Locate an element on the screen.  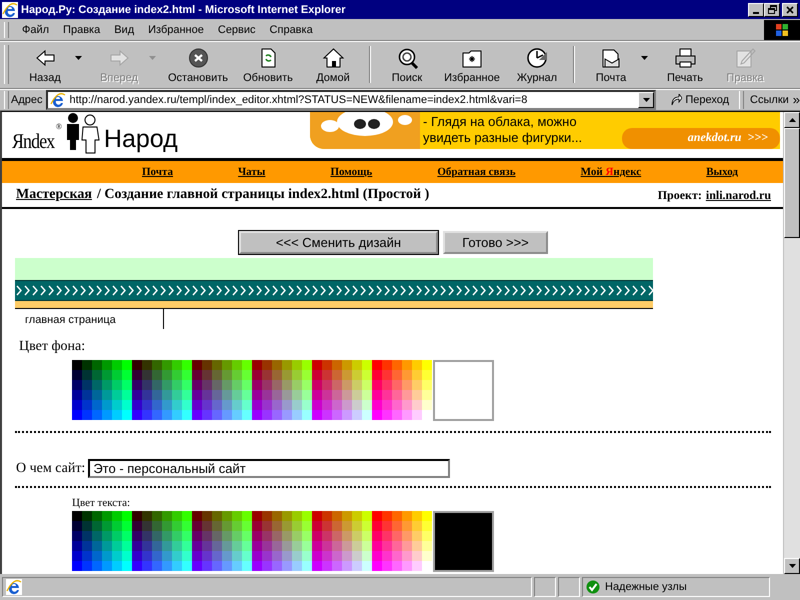
toolbar-button: Журнал is located at coordinates (537, 64).